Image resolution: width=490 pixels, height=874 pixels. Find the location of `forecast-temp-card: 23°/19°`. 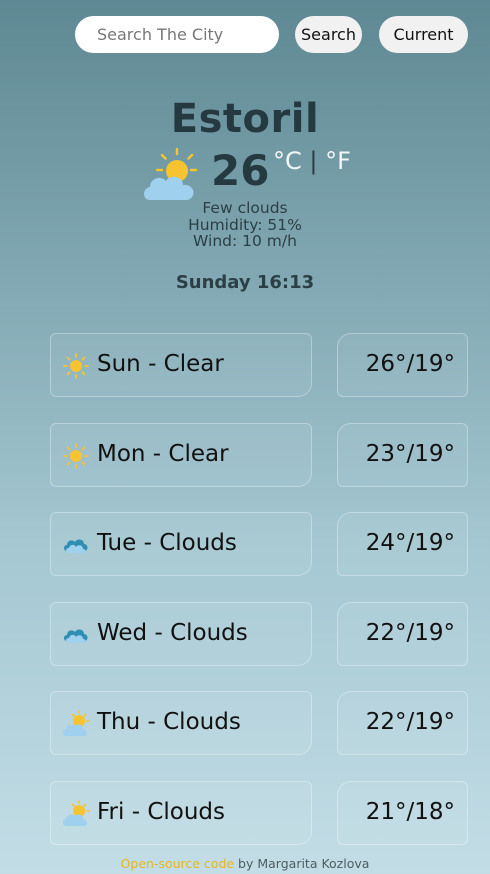

forecast-temp-card: 23°/19° is located at coordinates (402, 454).